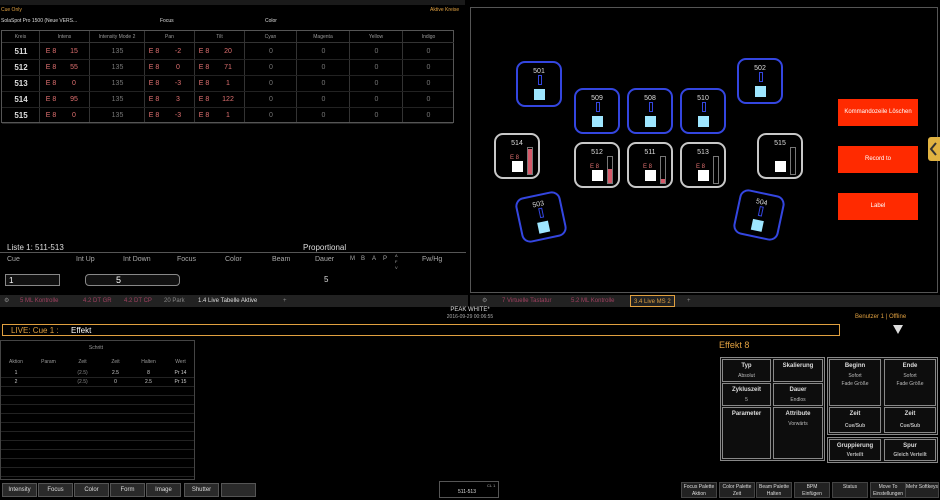 The width and height of the screenshot is (940, 500). What do you see at coordinates (592, 301) in the screenshot?
I see `tab-ml-kontrolle-2: 5.2 ML Kontrolle` at bounding box center [592, 301].